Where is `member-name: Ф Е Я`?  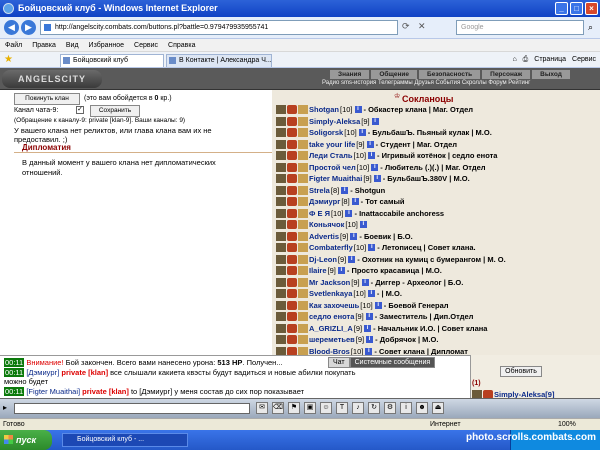 member-name: Ф Е Я is located at coordinates (319, 213).